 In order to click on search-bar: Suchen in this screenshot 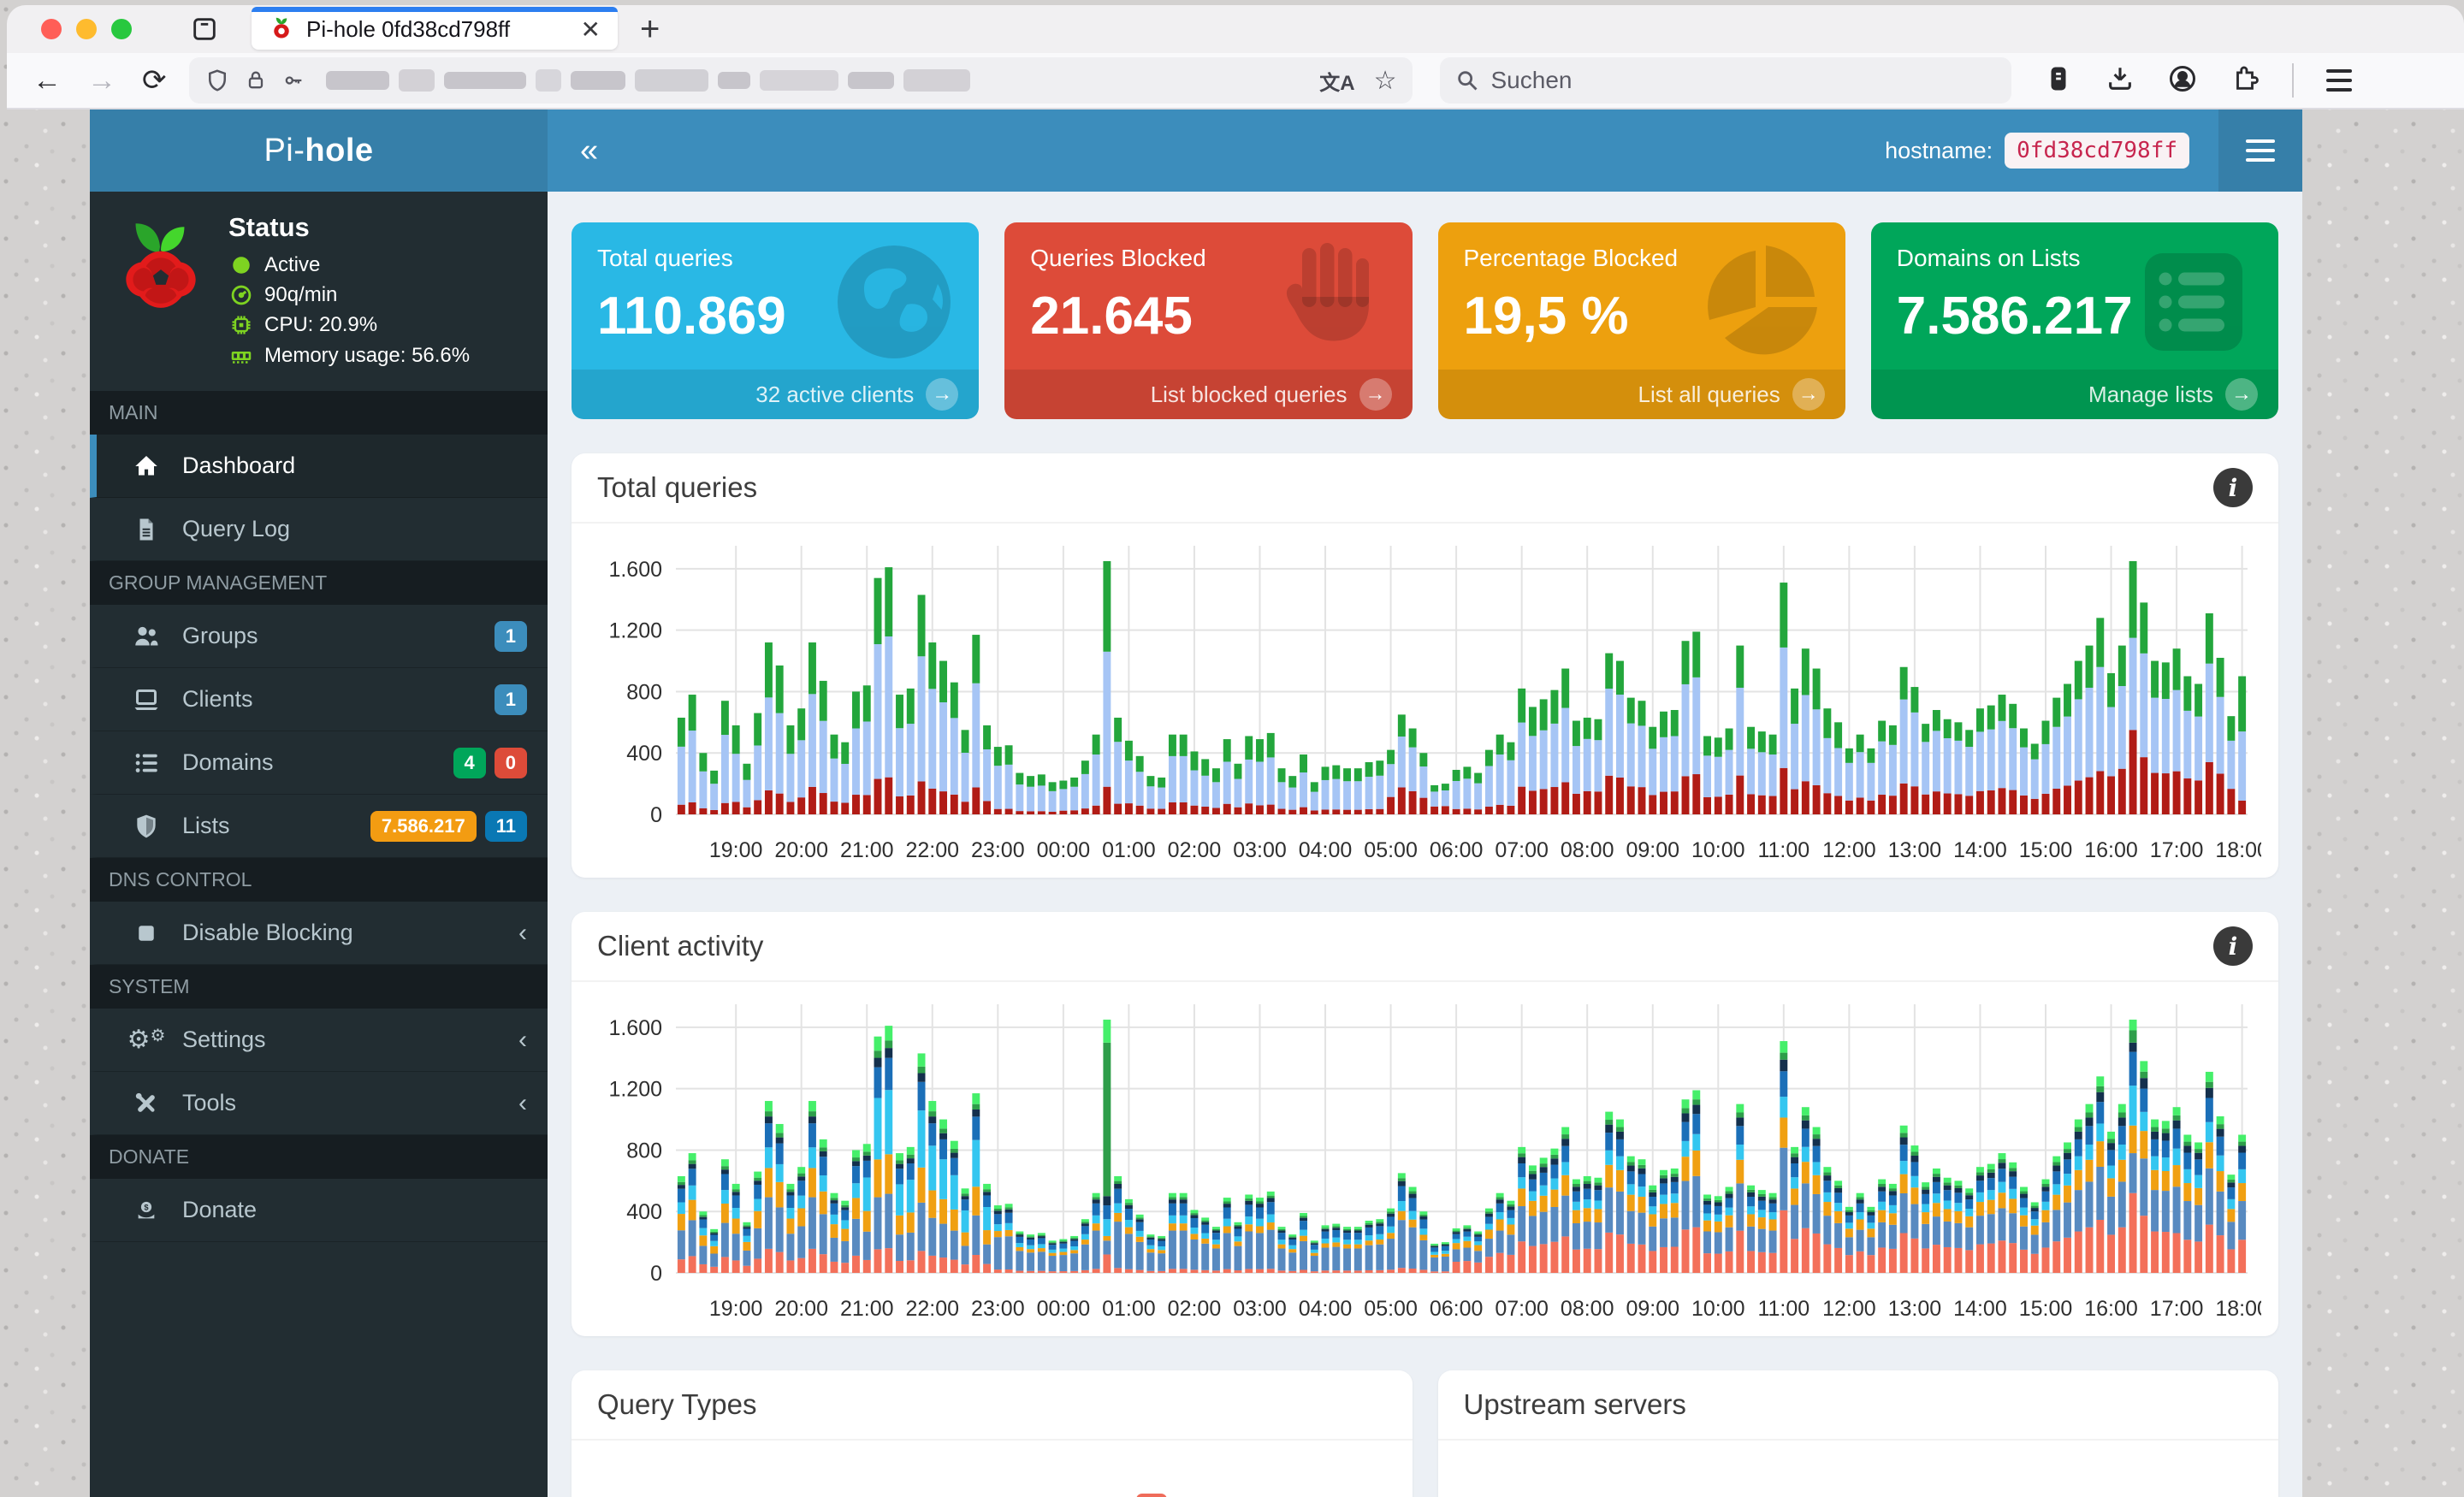, I will do `click(1725, 80)`.